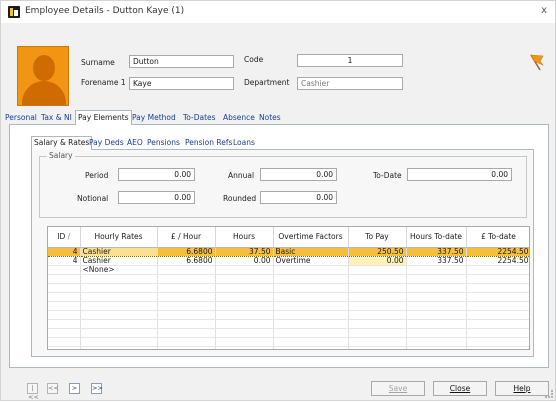 The image size is (556, 402). I want to click on code-field: 1, so click(350, 60).